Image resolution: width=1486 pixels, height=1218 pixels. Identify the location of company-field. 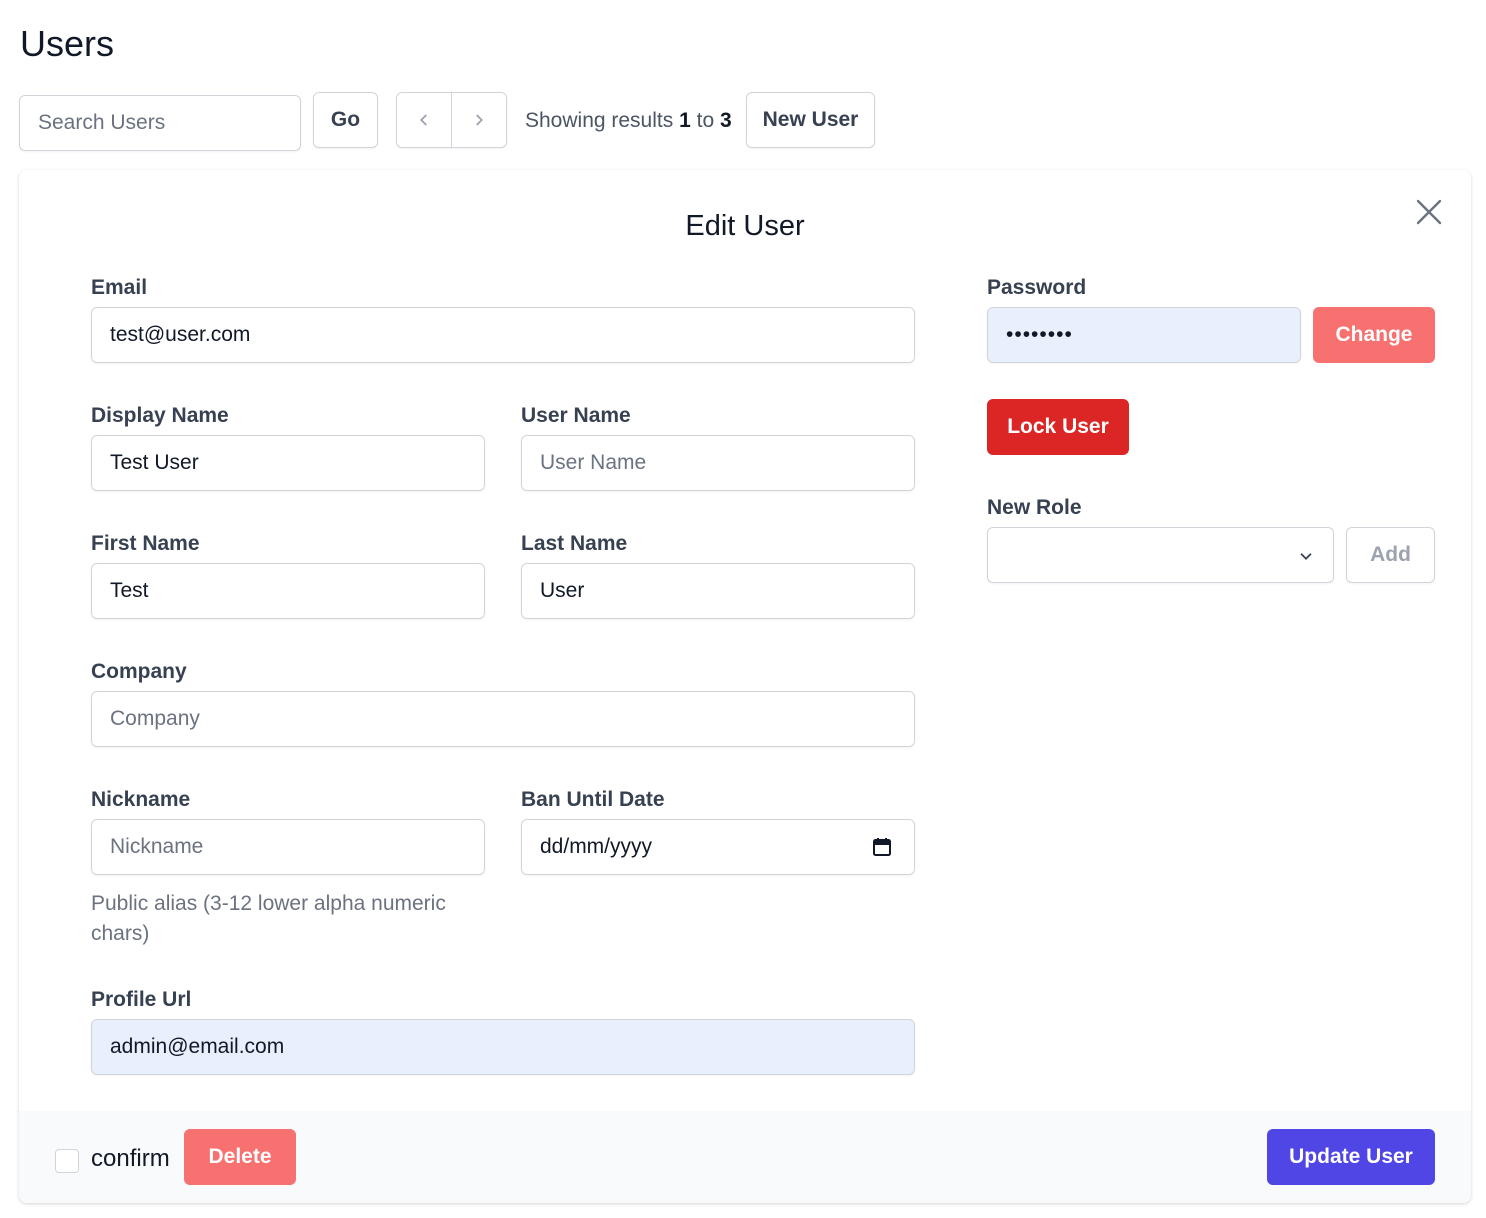
(503, 719).